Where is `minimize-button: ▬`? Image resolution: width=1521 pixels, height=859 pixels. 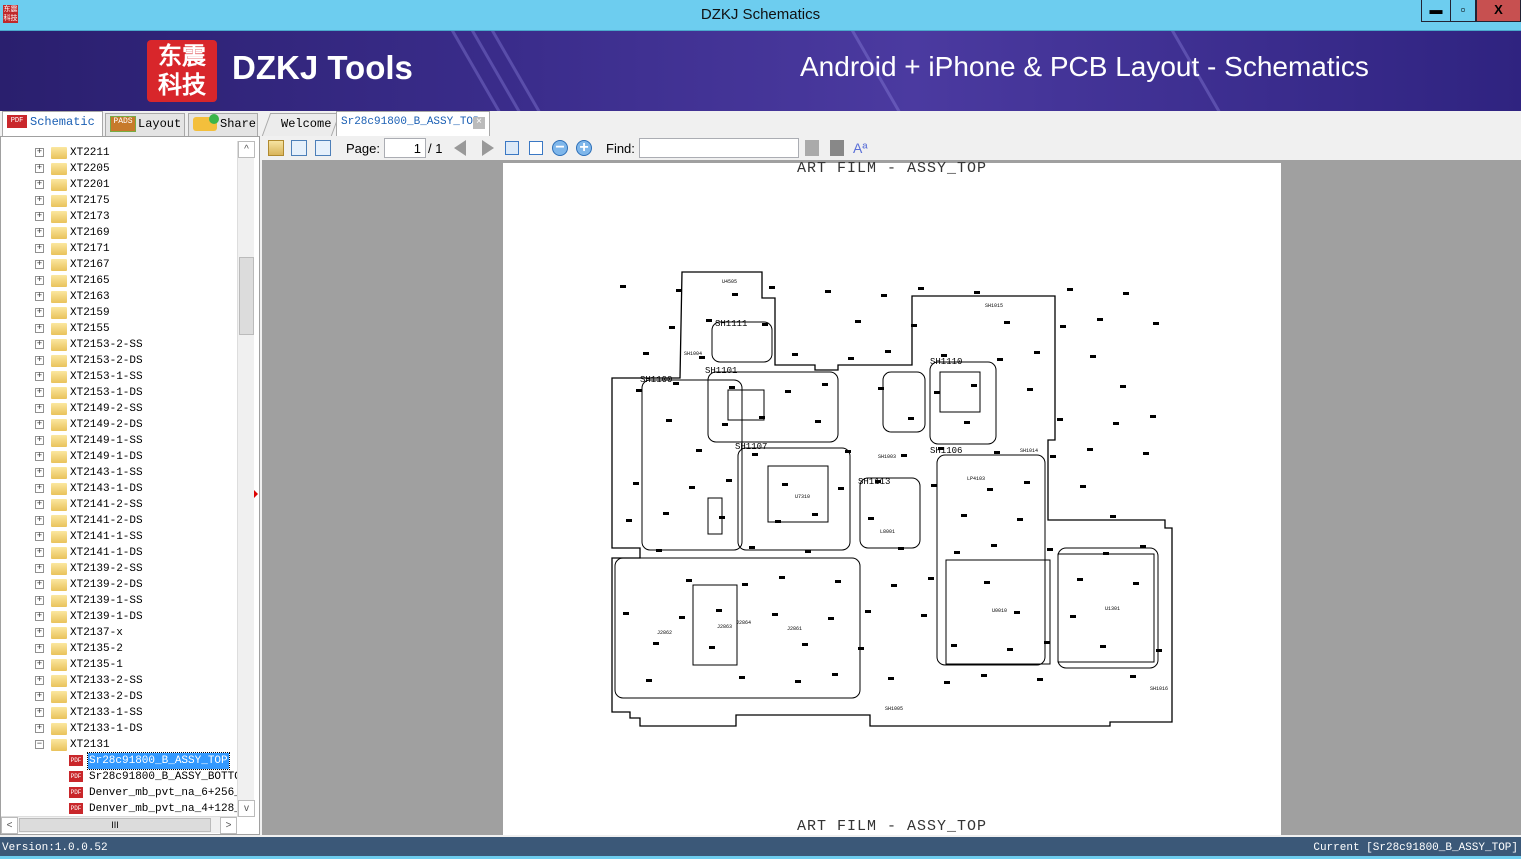 minimize-button: ▬ is located at coordinates (1436, 11).